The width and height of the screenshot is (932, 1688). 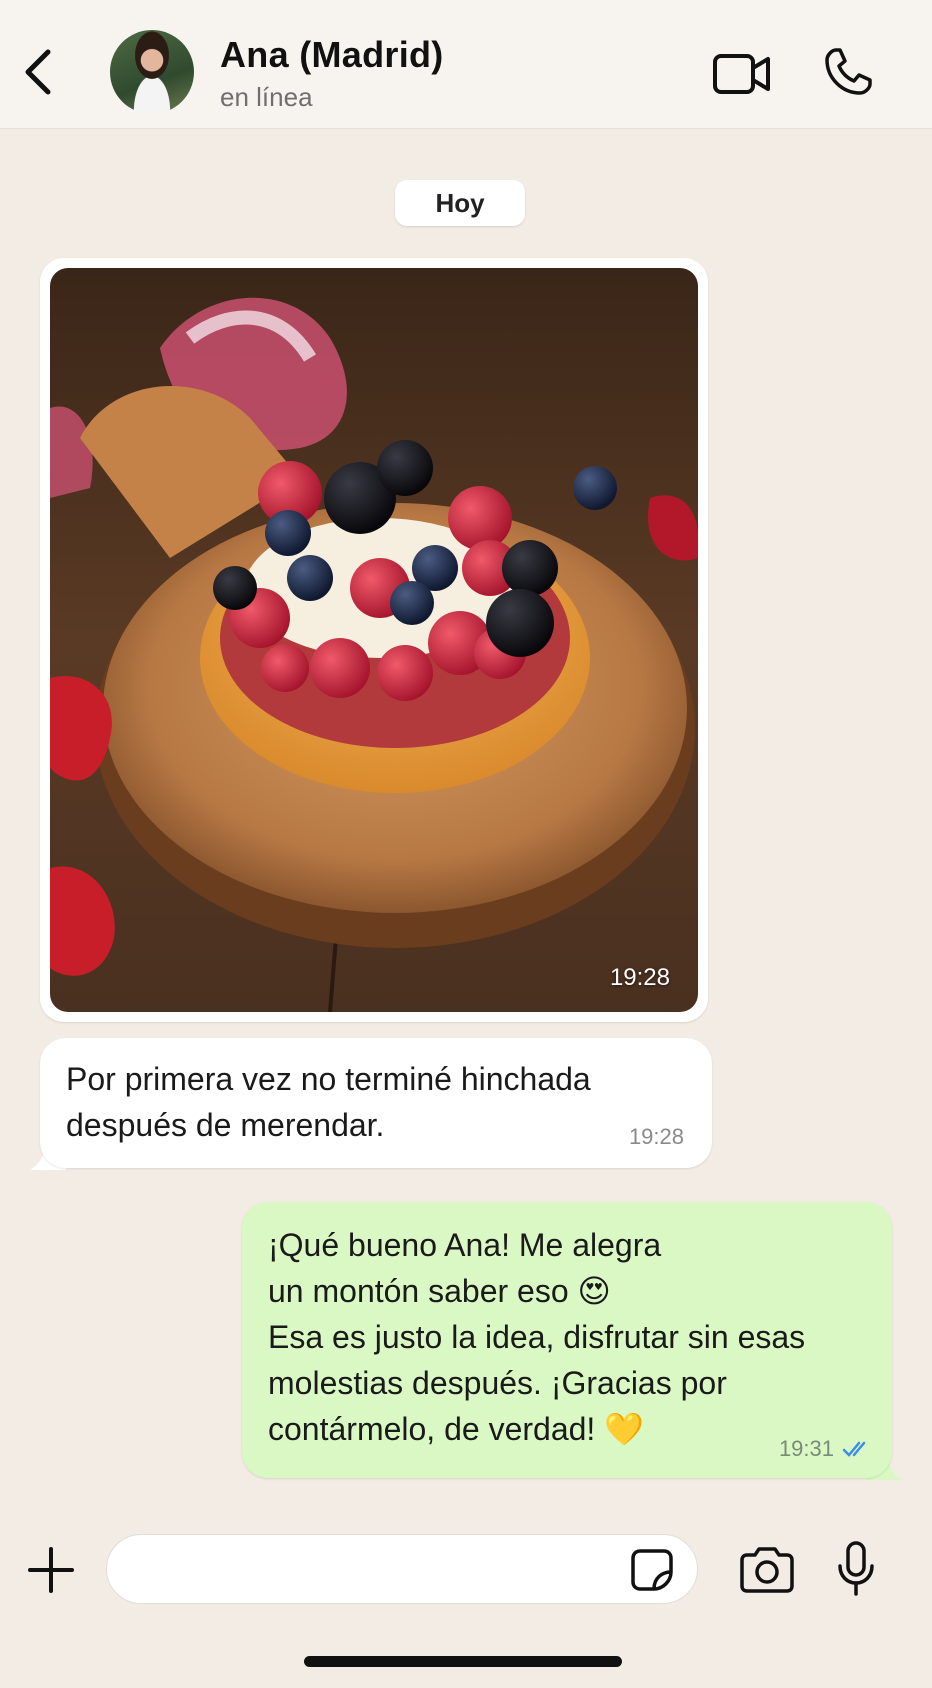 I want to click on attach-button, so click(x=51, y=1570).